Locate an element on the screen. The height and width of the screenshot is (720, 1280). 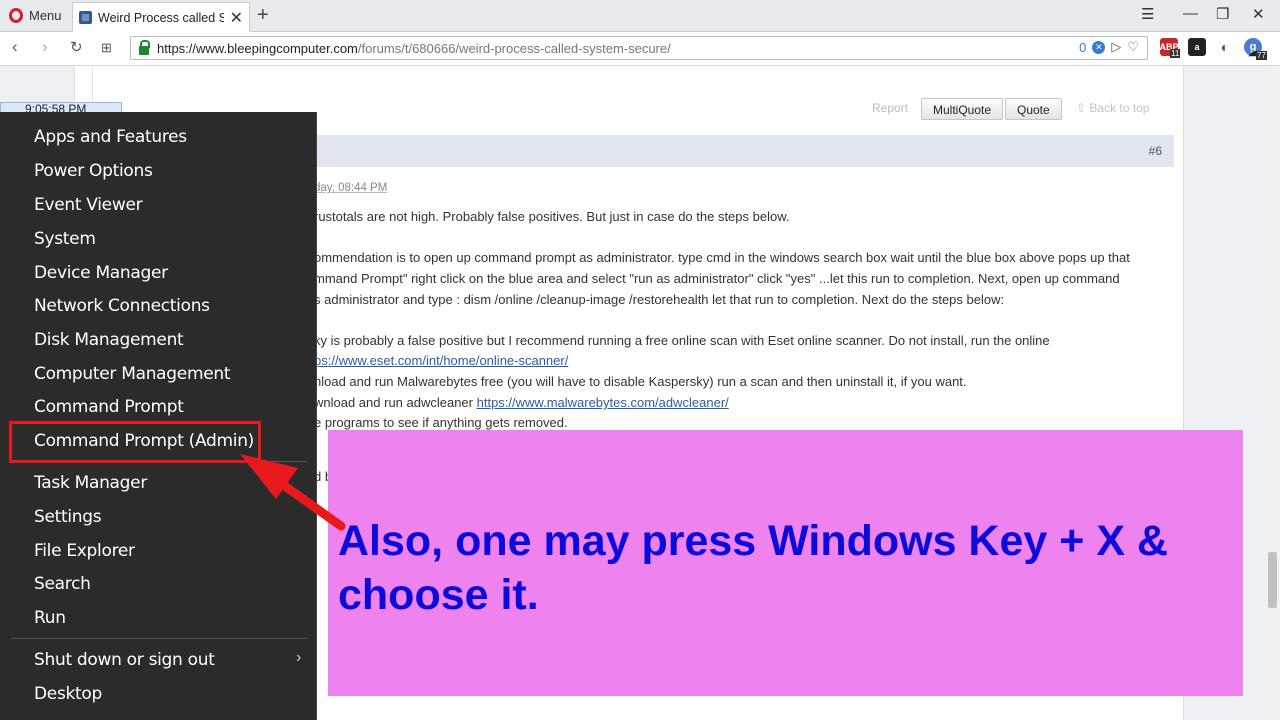
post-number: #6 is located at coordinates (1155, 151).